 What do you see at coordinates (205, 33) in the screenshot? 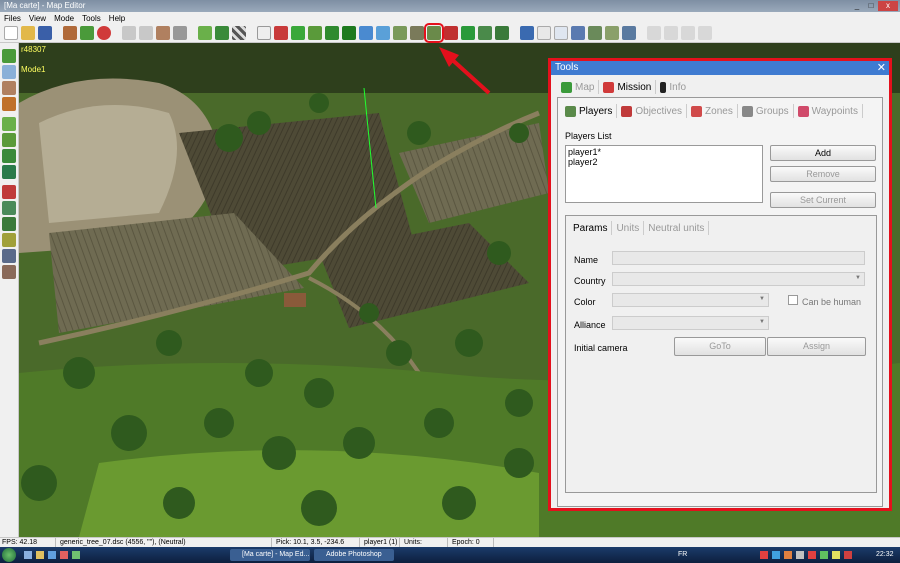
I see `heightmap-icon` at bounding box center [205, 33].